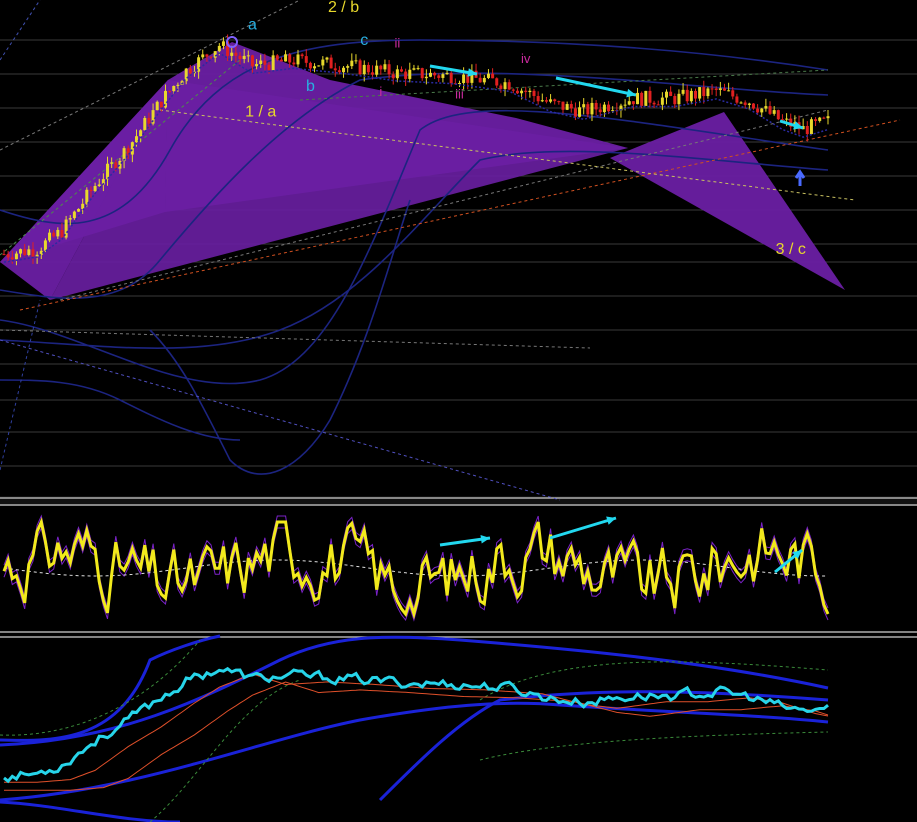 The height and width of the screenshot is (822, 917). What do you see at coordinates (414, 691) in the screenshot?
I see `channel-upper` at bounding box center [414, 691].